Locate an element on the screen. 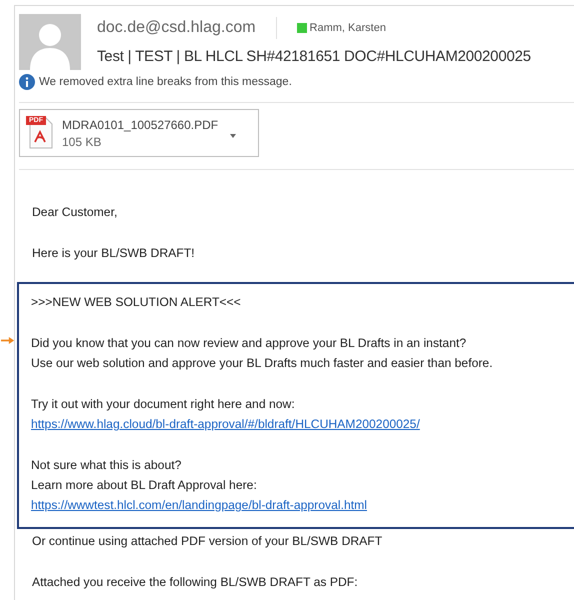  recipient-name: Ramm, Karsten is located at coordinates (348, 28).